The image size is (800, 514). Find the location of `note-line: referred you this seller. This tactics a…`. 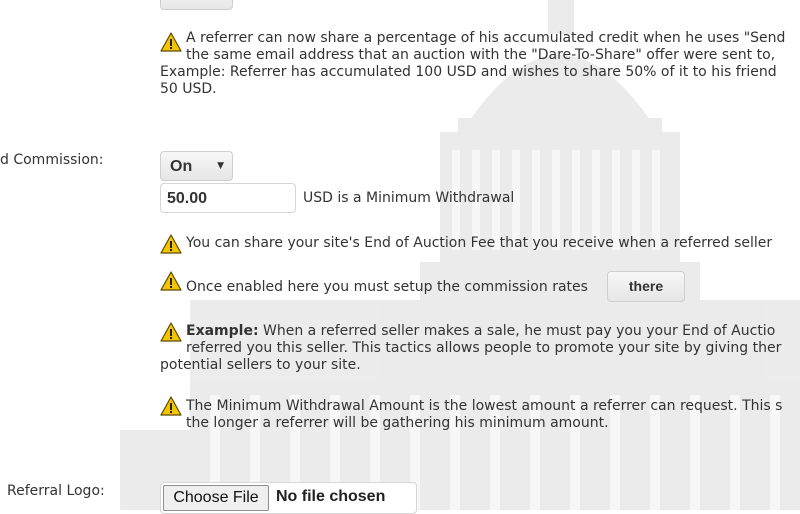

note-line: referred you this seller. This tactics a… is located at coordinates (484, 348).